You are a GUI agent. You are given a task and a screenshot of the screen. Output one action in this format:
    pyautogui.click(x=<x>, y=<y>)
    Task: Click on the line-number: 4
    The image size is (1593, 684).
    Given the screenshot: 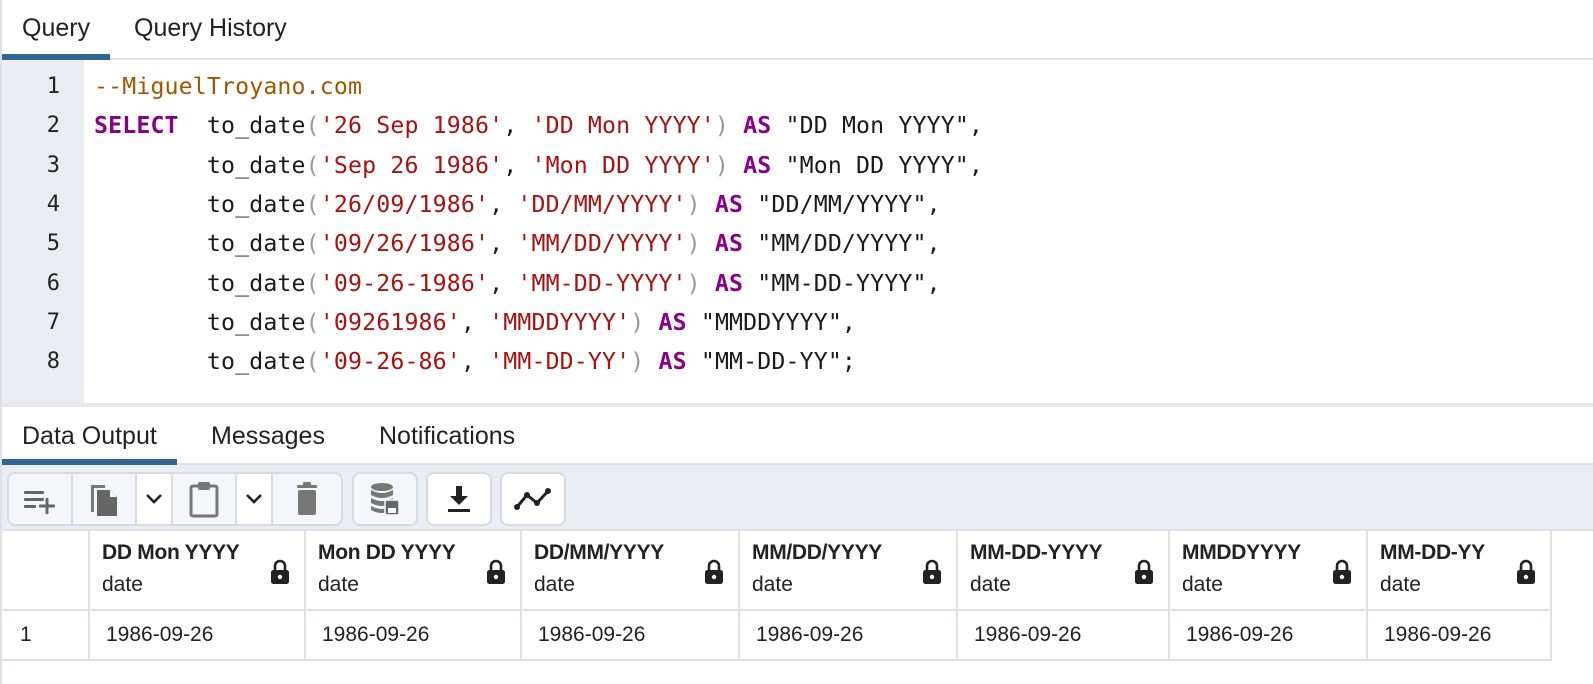 What is the action you would take?
    pyautogui.click(x=53, y=204)
    